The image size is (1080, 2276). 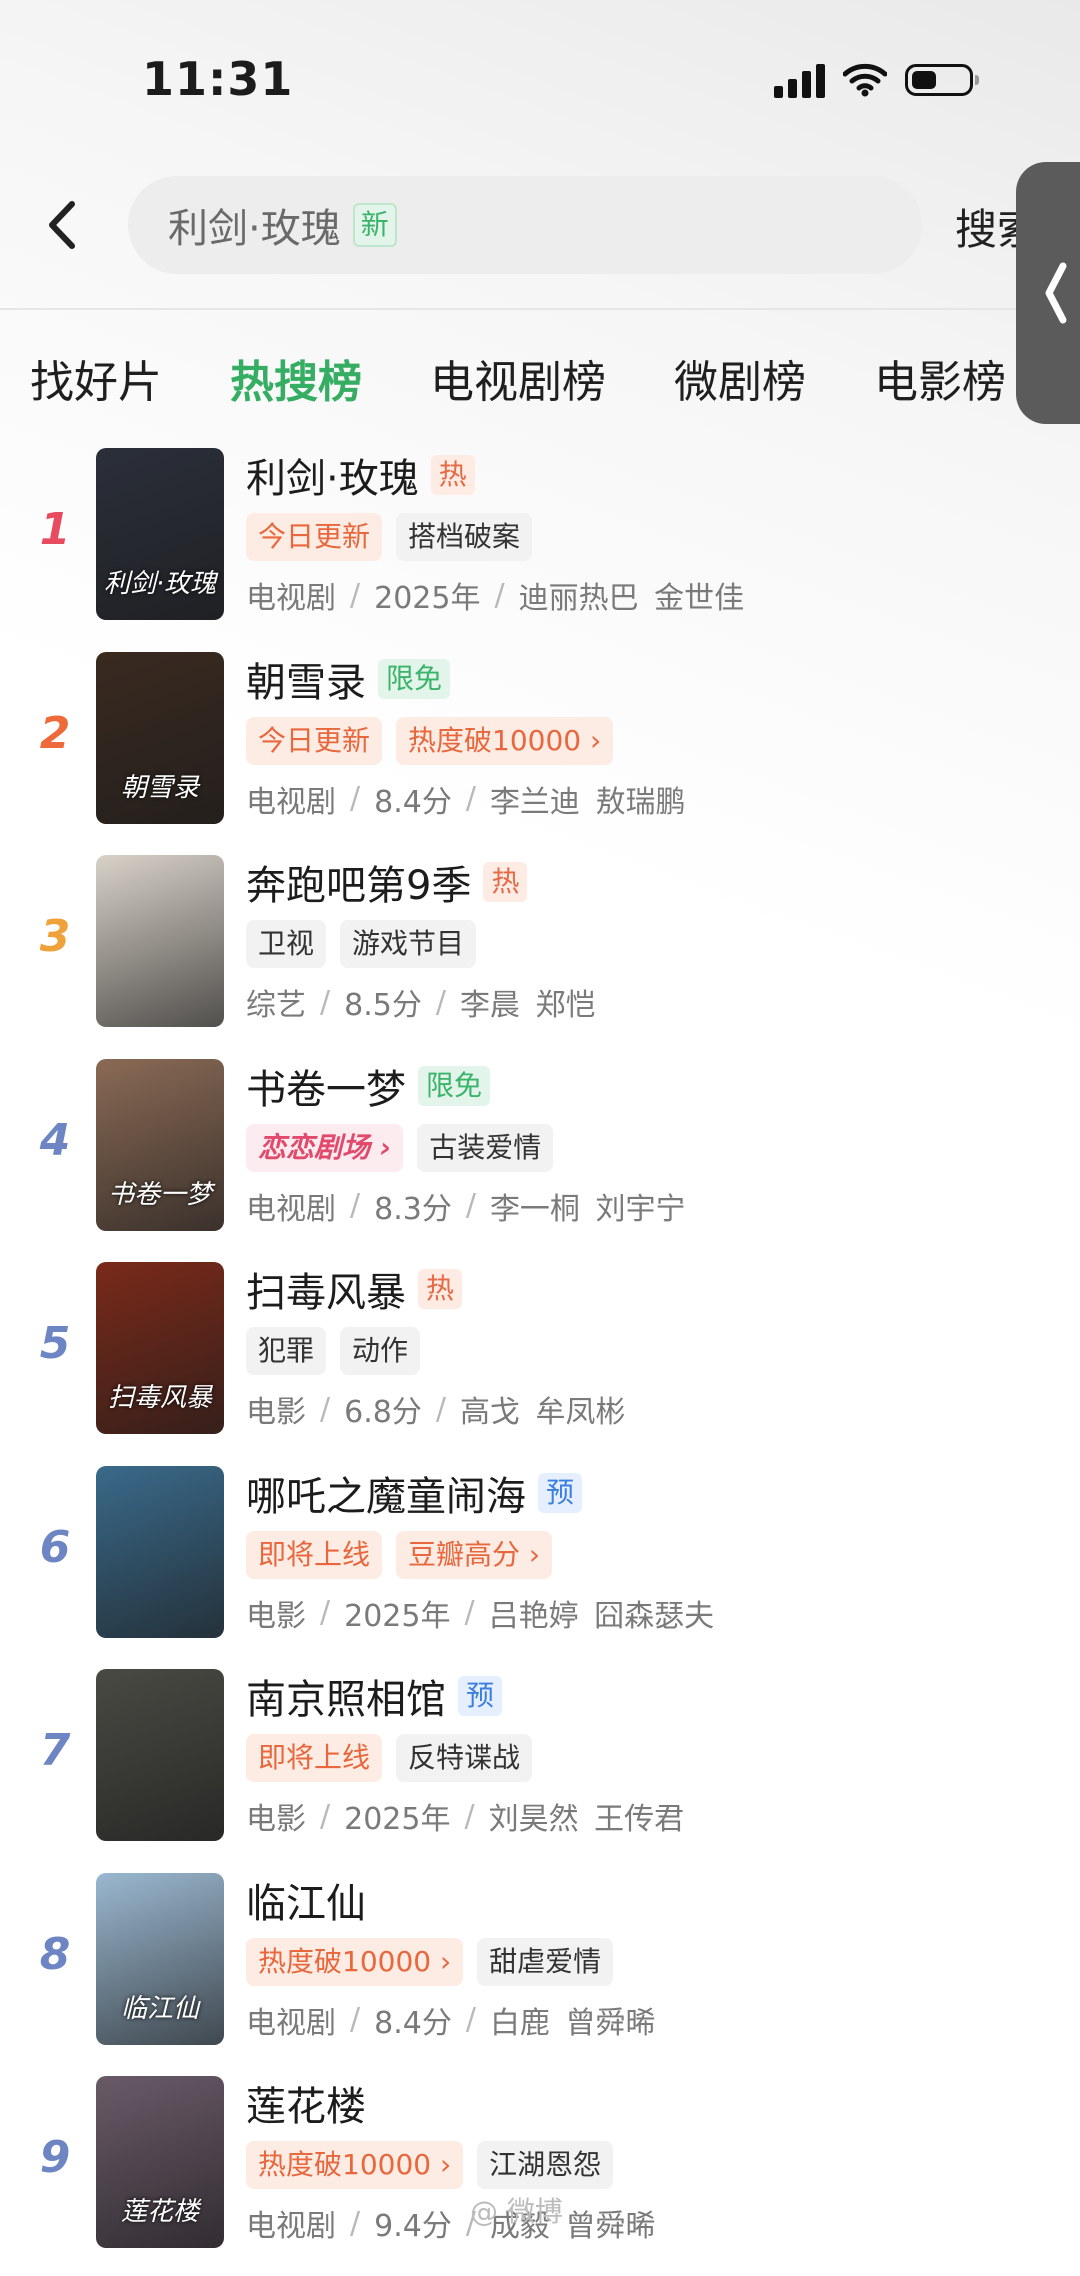 I want to click on item-title: 莲花楼, so click(x=306, y=2107).